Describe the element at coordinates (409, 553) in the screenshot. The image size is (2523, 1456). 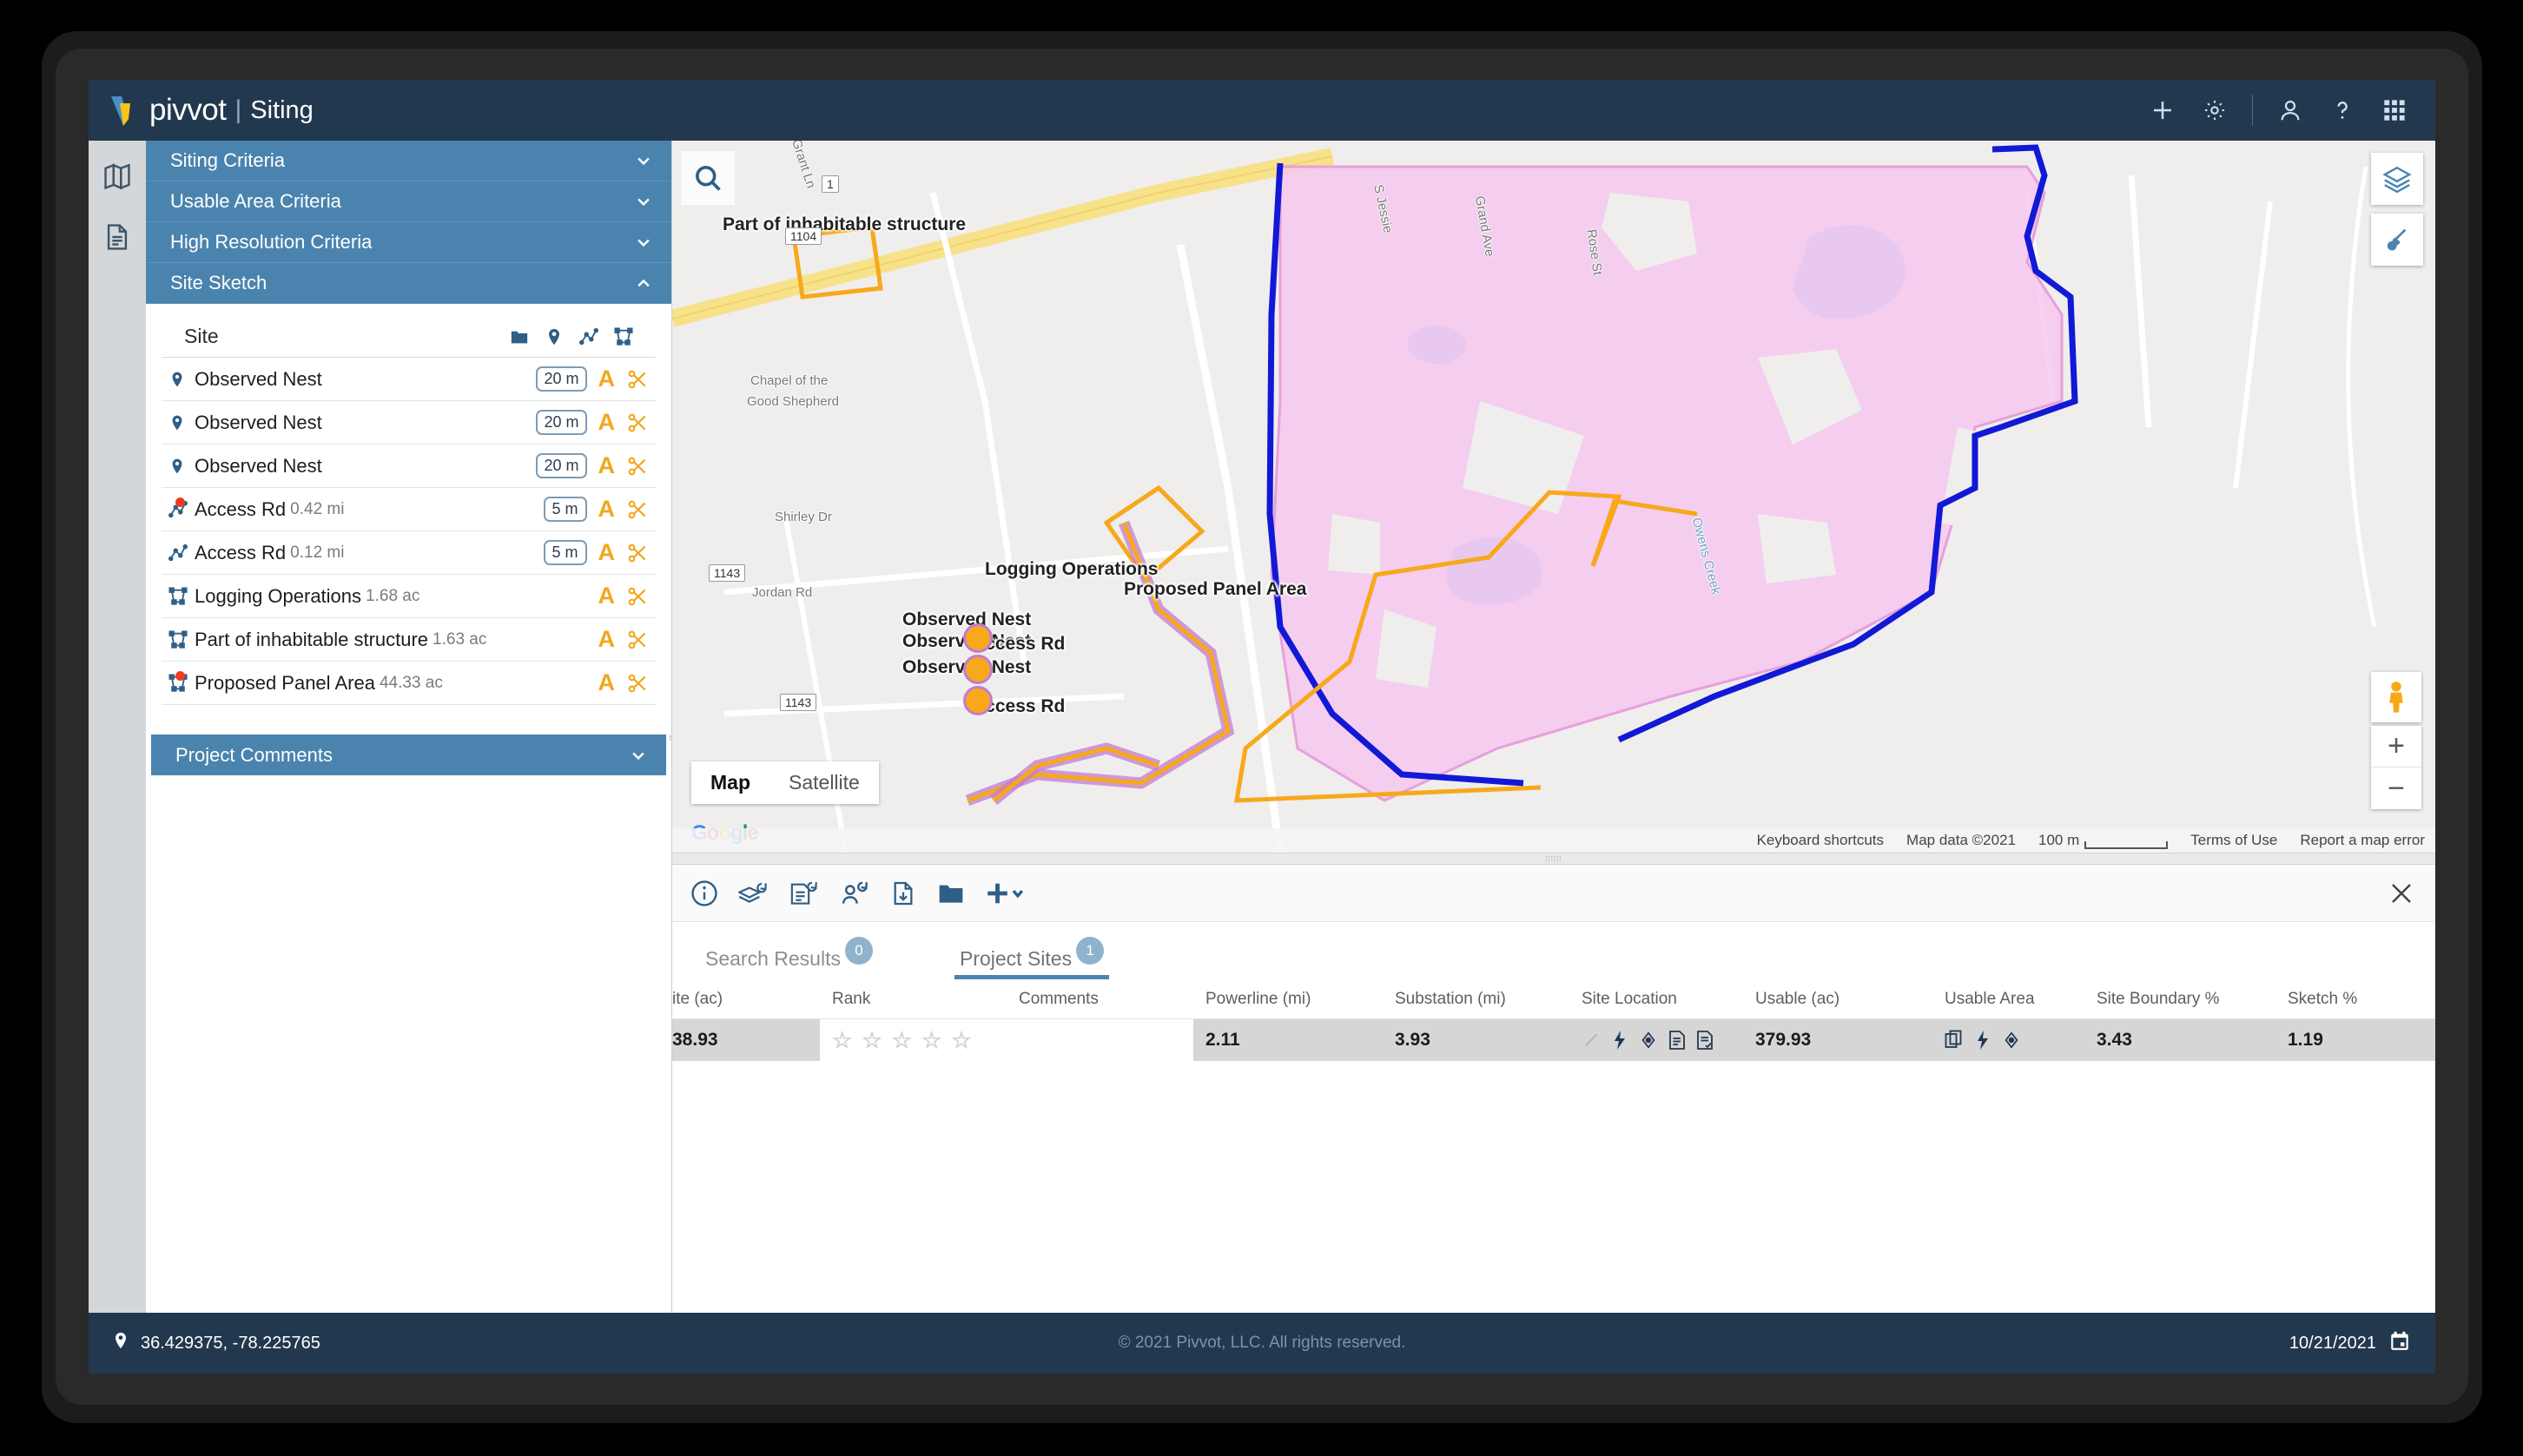
I see `list-item: Access Rd 0.12 mi 5 m A` at that location.